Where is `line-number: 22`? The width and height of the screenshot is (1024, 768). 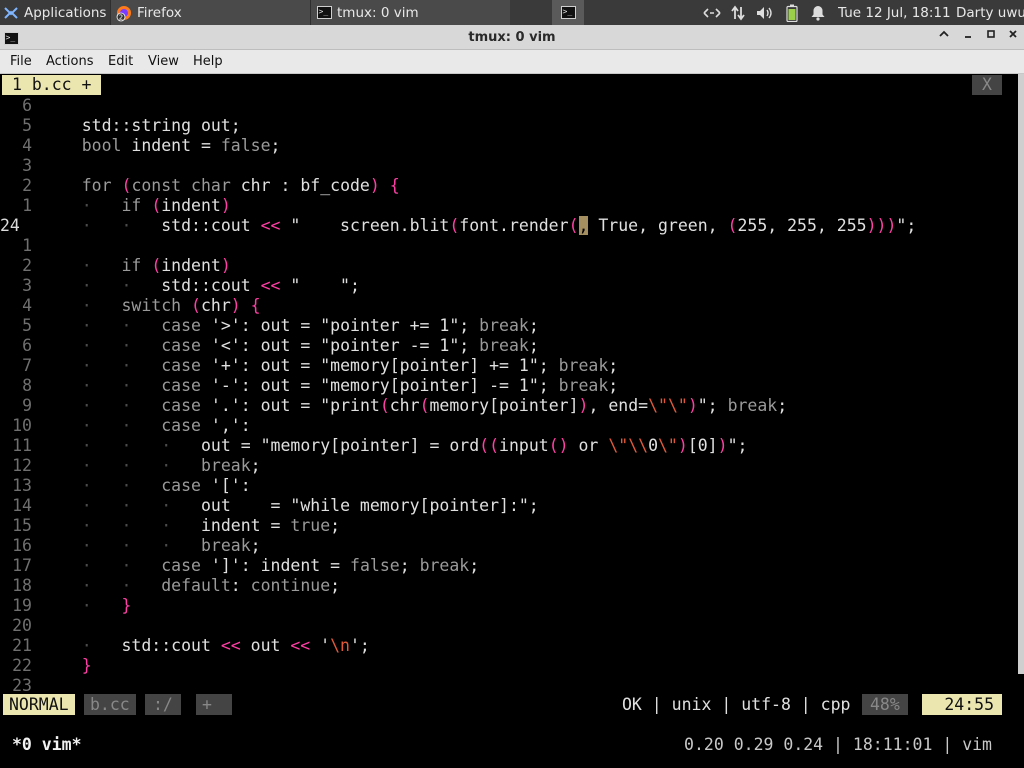 line-number: 22 is located at coordinates (22, 665).